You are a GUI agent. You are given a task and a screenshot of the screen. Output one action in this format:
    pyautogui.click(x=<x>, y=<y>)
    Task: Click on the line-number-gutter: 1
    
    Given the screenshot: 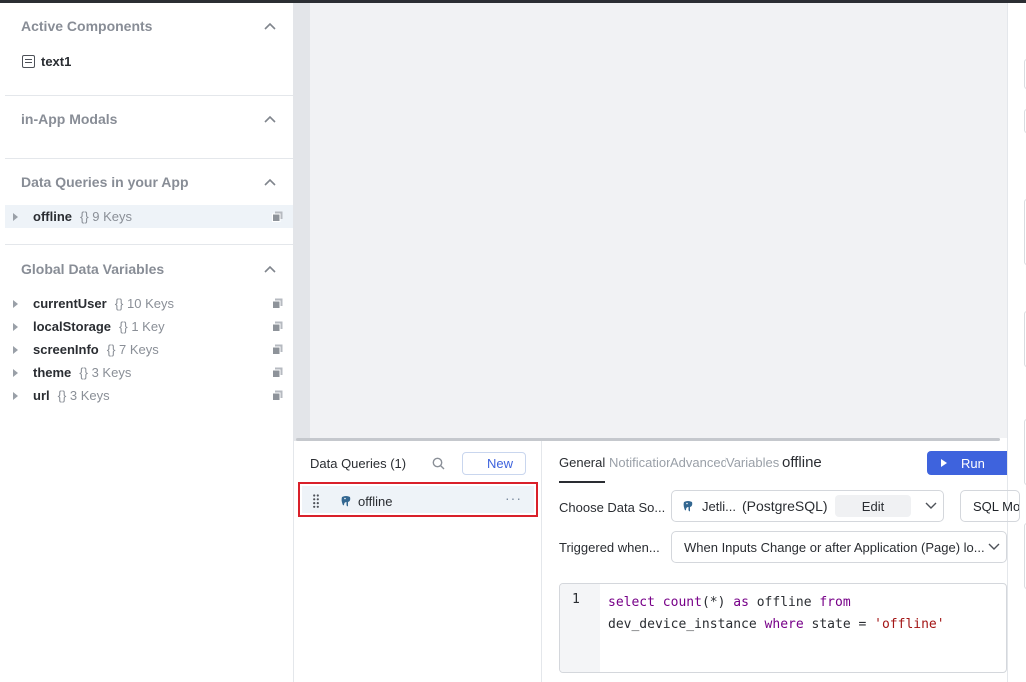 What is the action you would take?
    pyautogui.click(x=580, y=628)
    